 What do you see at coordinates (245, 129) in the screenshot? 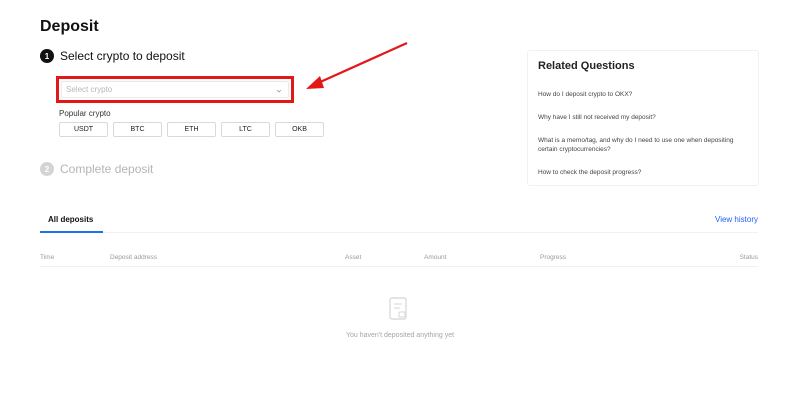
I see `coin-chip-ltc: LTC` at bounding box center [245, 129].